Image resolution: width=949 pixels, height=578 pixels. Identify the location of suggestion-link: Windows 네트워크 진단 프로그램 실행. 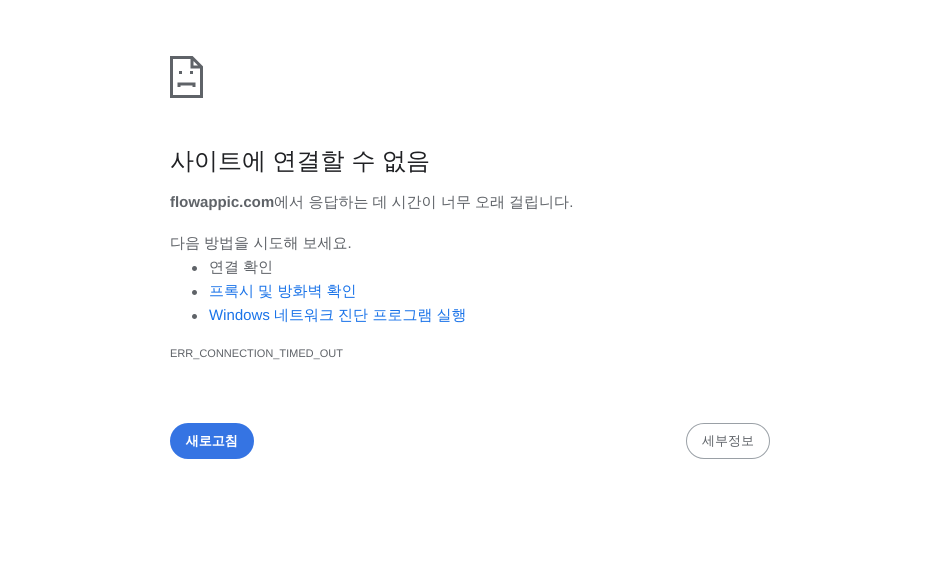
(338, 316).